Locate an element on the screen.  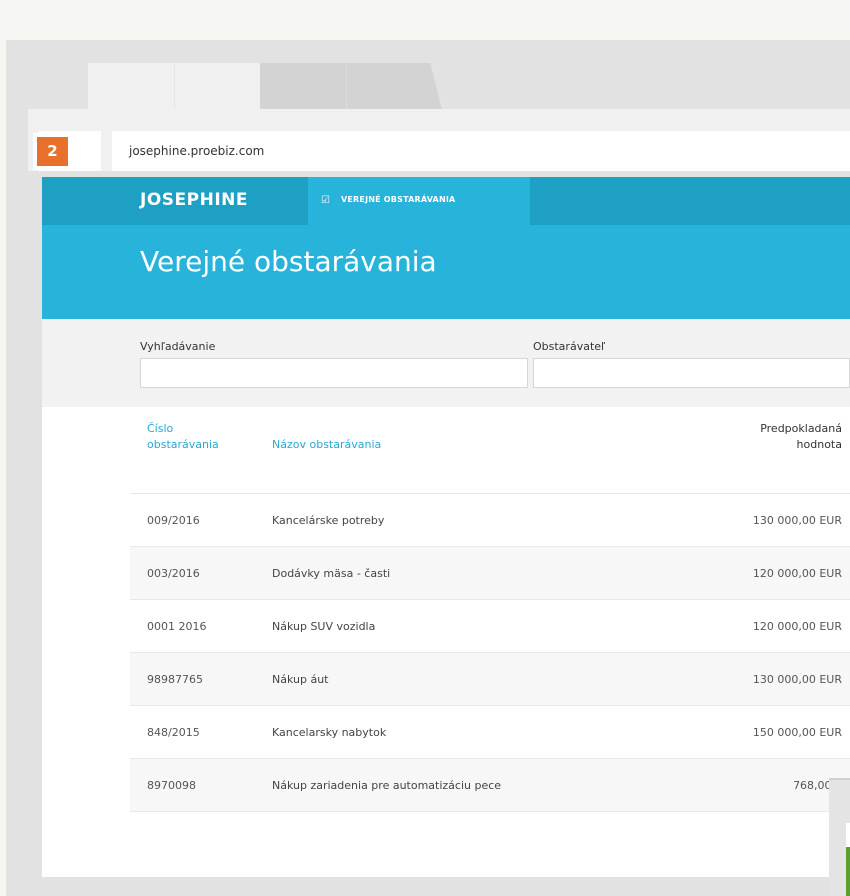
step-number: 2 is located at coordinates (52, 151).